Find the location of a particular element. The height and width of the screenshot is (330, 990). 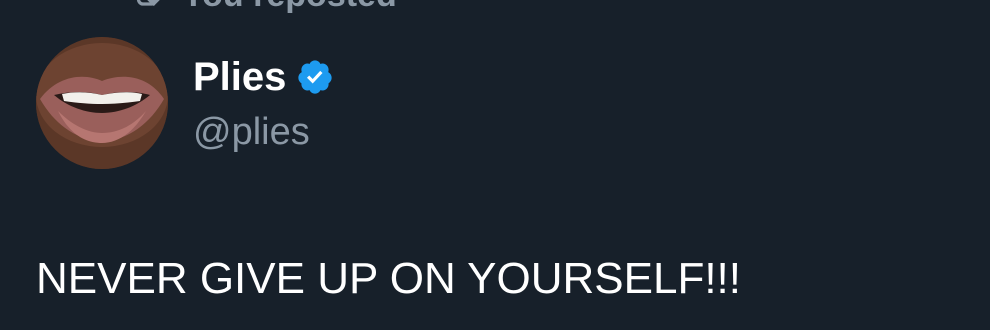

verified-badge-icon is located at coordinates (315, 77).